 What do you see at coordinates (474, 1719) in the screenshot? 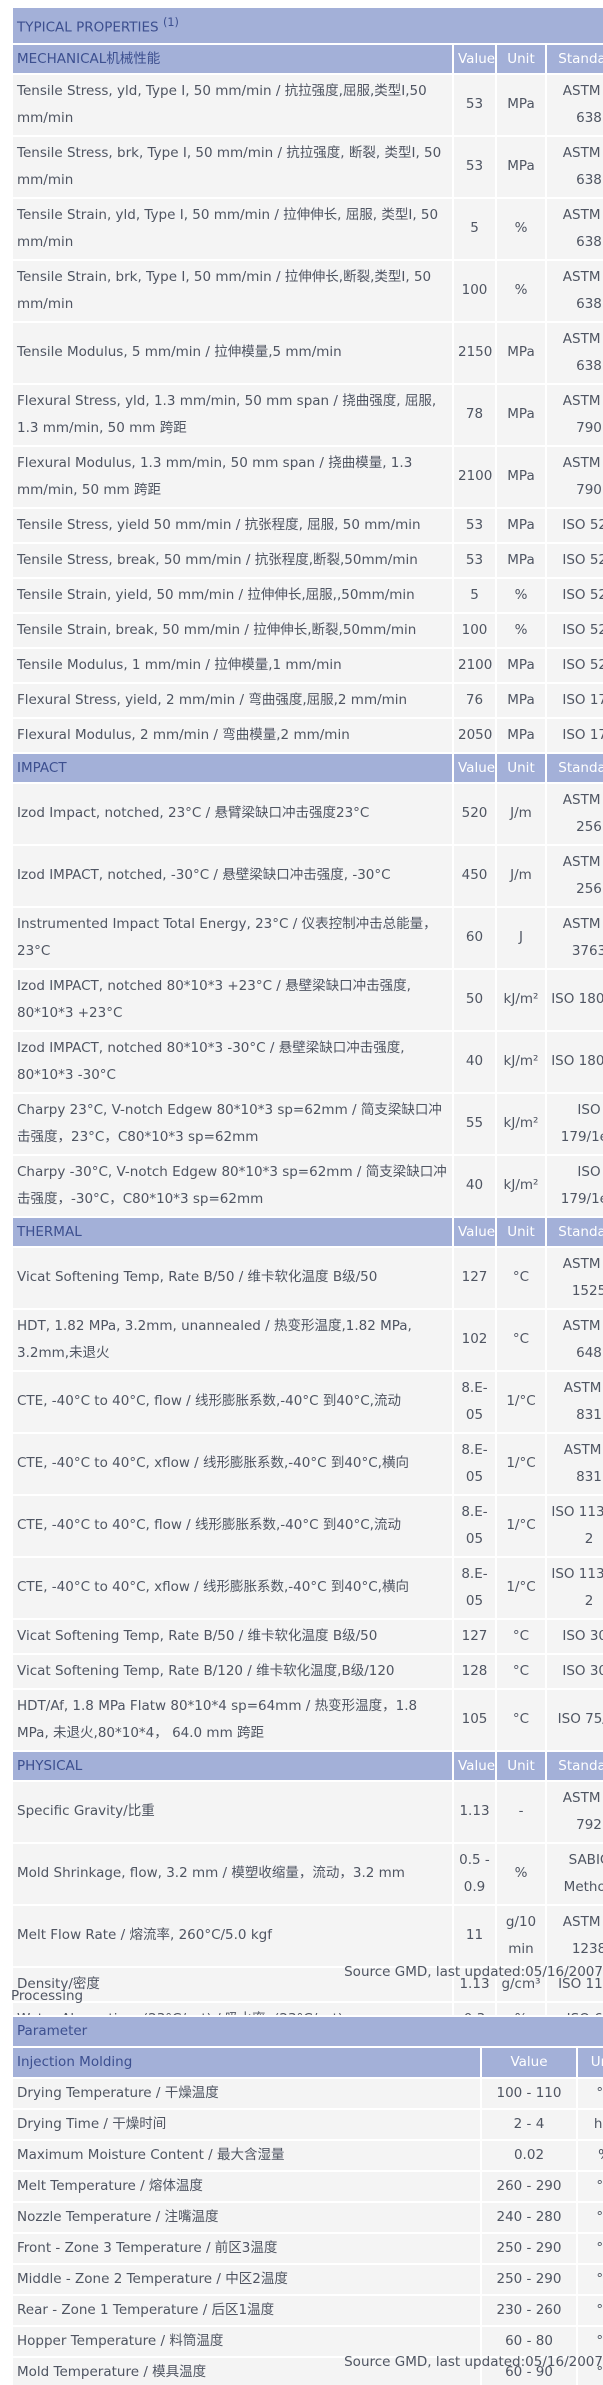
I see `value-cell: 105` at bounding box center [474, 1719].